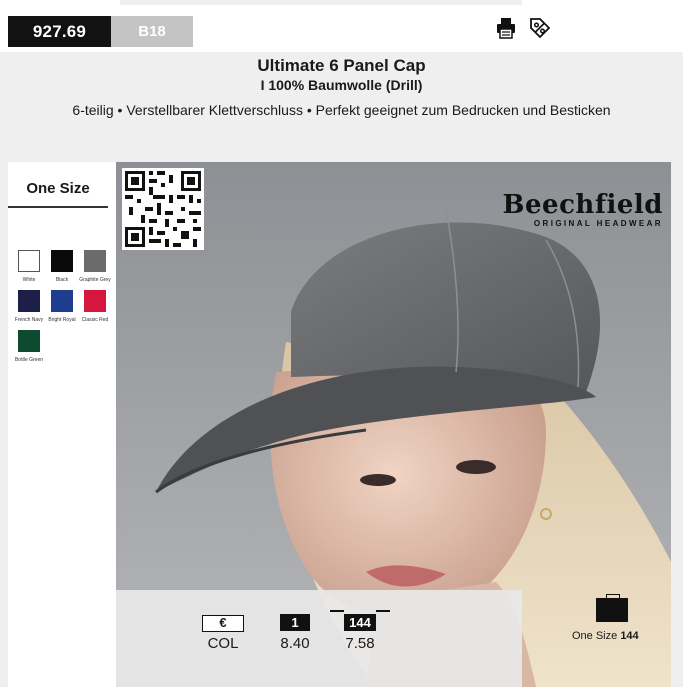 Image resolution: width=683 pixels, height=687 pixels. What do you see at coordinates (29, 280) in the screenshot?
I see `swatch-label-white: White` at bounding box center [29, 280].